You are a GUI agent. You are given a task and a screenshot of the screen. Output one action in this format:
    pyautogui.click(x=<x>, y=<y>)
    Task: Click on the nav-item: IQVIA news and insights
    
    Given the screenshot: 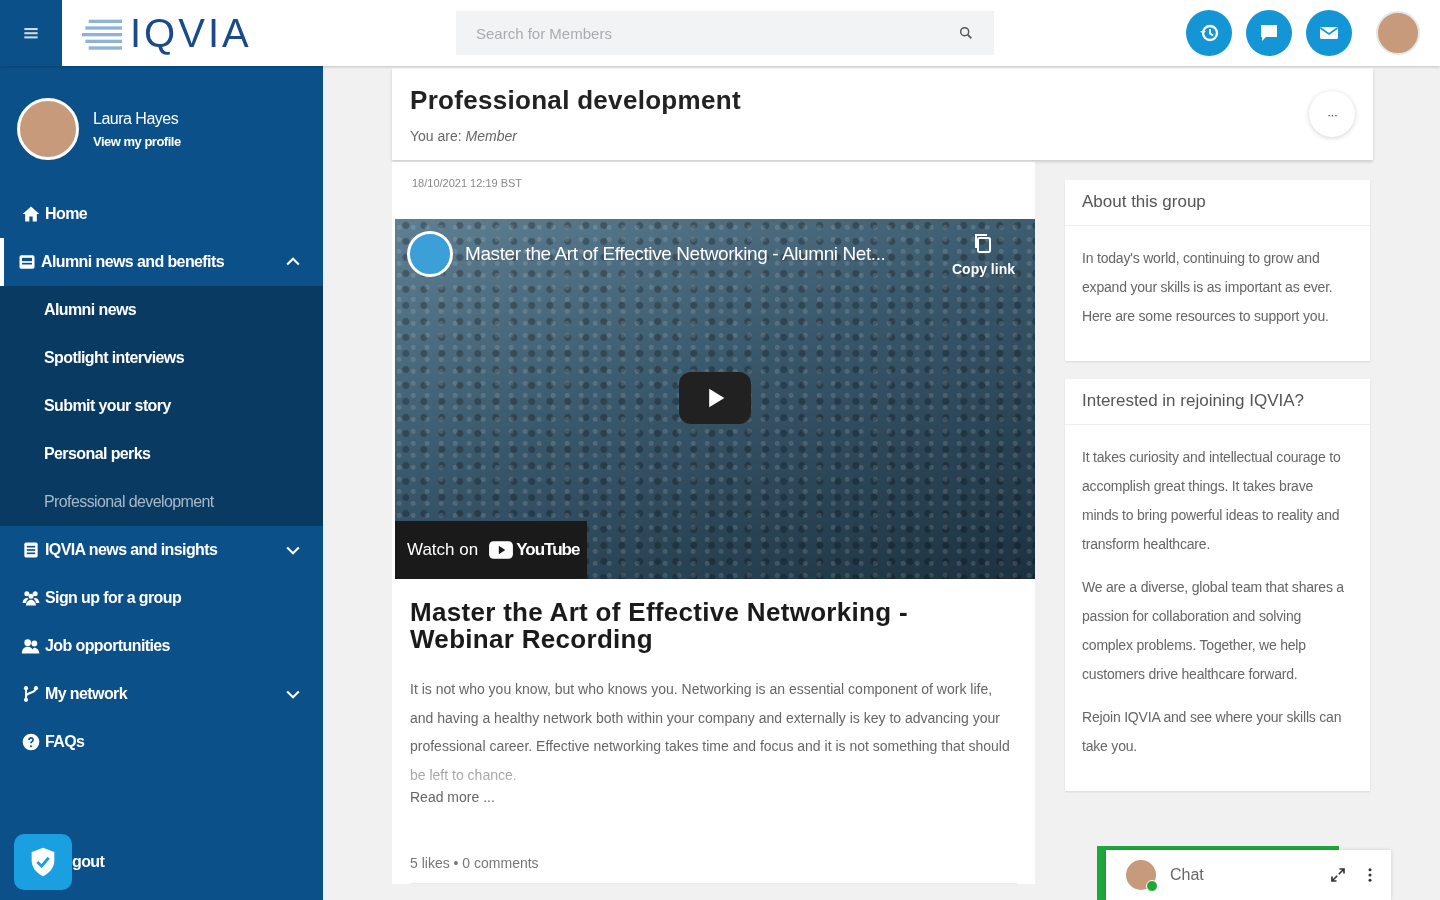 What is the action you would take?
    pyautogui.click(x=161, y=550)
    